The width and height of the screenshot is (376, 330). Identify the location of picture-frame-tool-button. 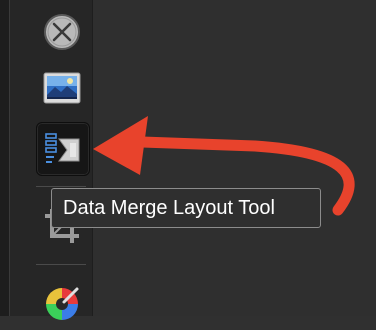
(62, 88).